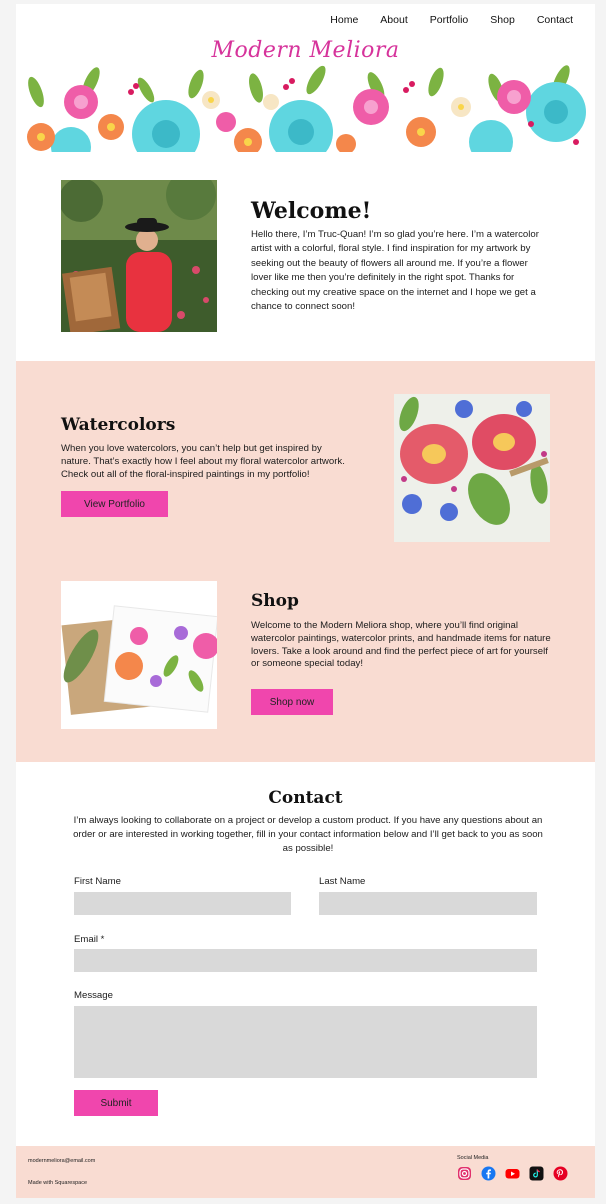 The image size is (606, 1204). Describe the element at coordinates (305, 50) in the screenshot. I see `site-logo: Modern Meliora` at that location.